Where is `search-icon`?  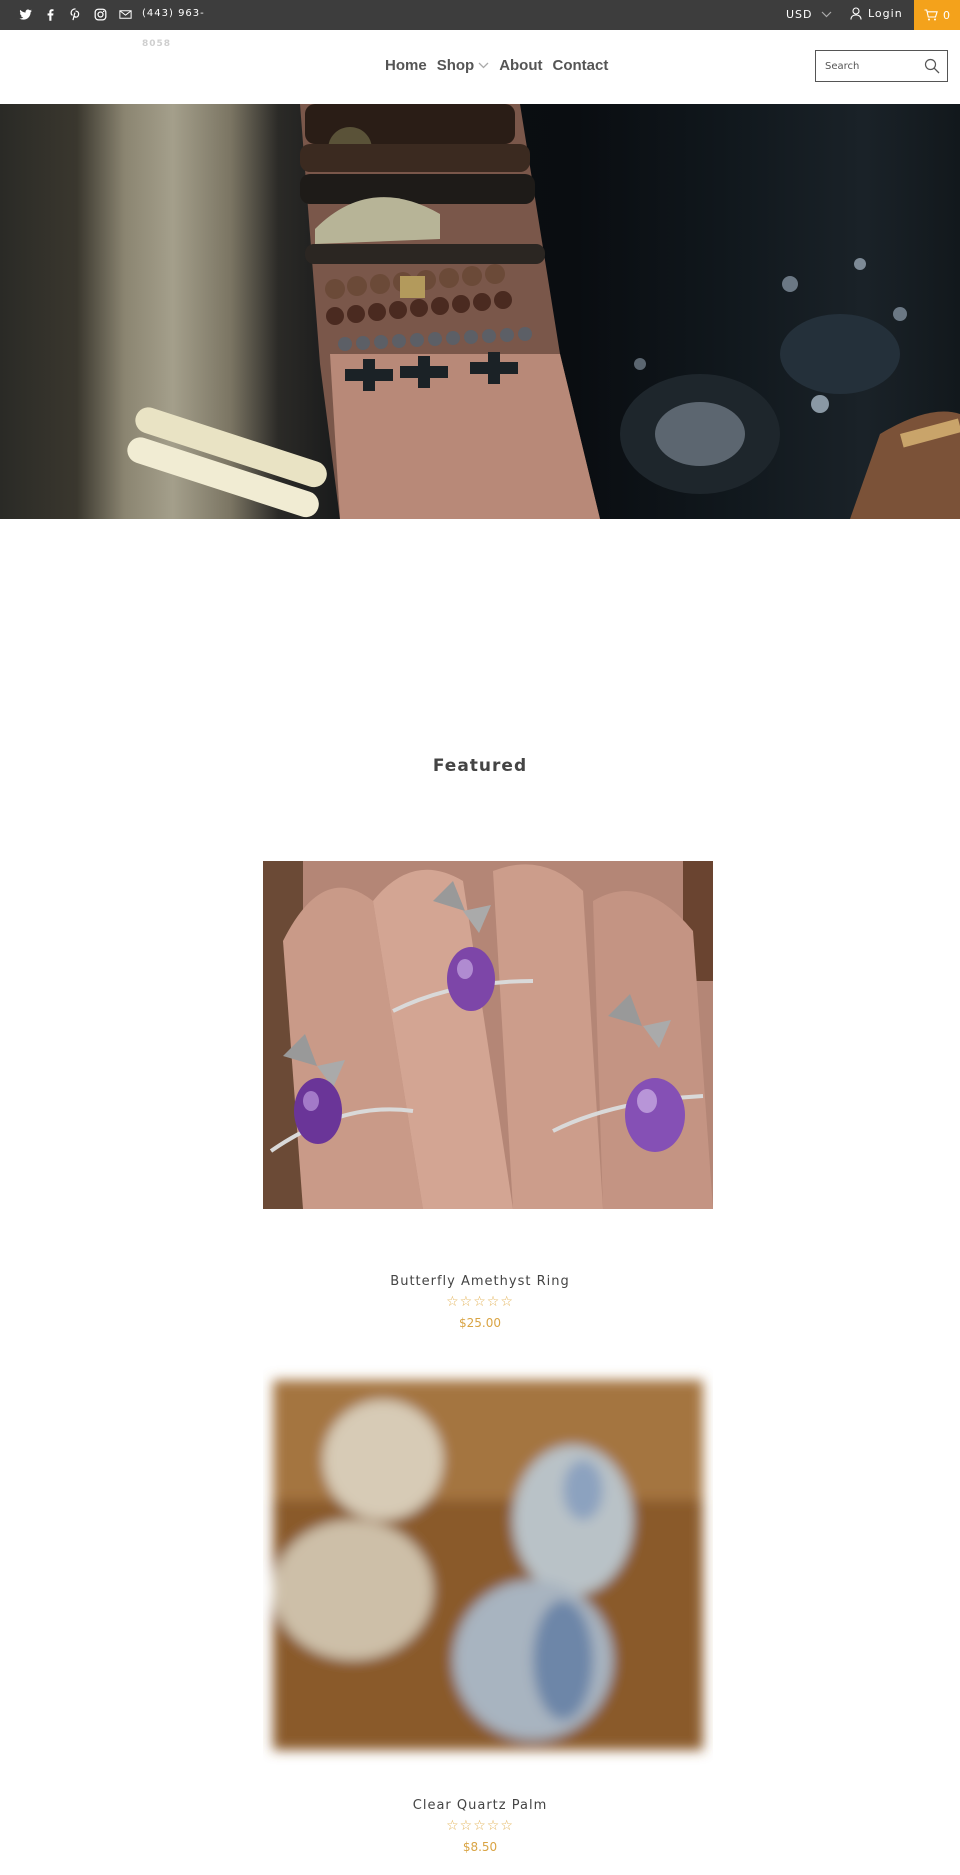 search-icon is located at coordinates (932, 66).